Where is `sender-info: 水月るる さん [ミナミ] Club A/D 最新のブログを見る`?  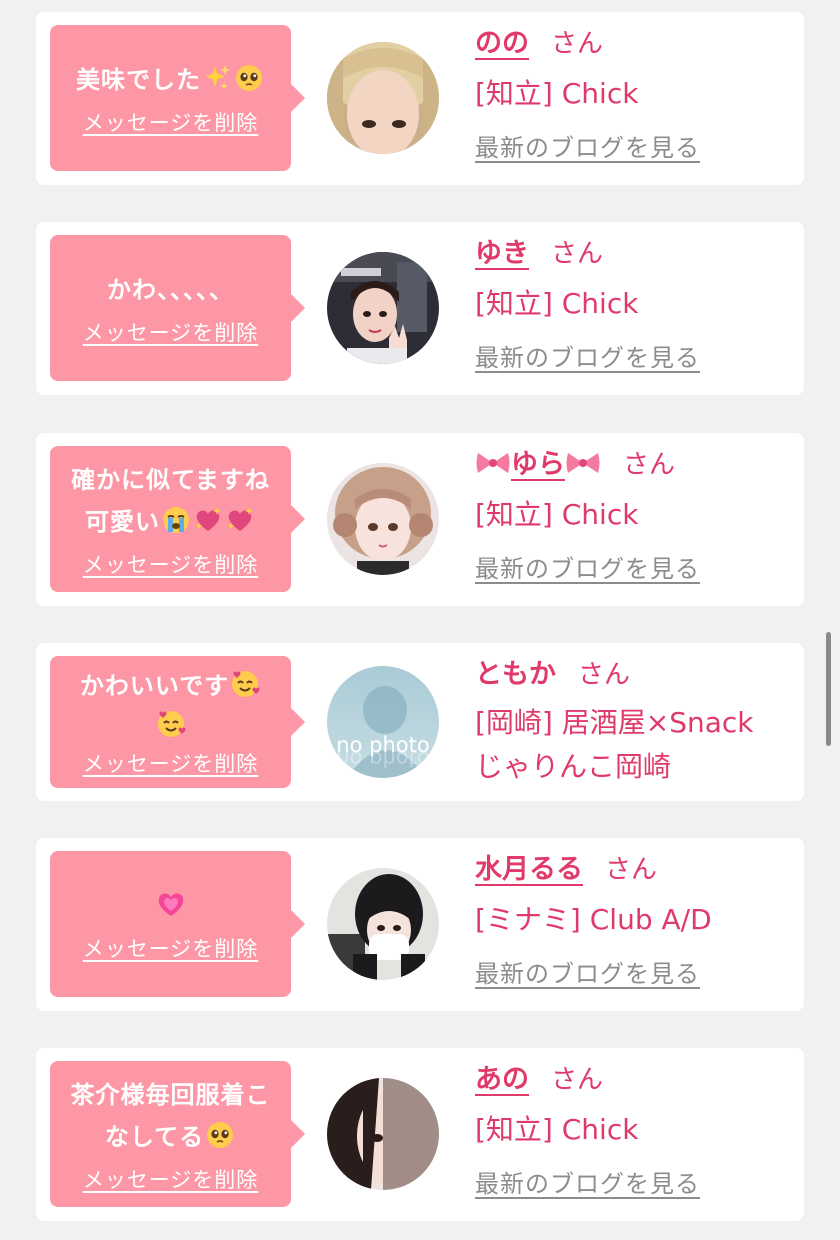 sender-info: 水月るる さん [ミナミ] Club A/D 最新のブログを見る is located at coordinates (634, 920).